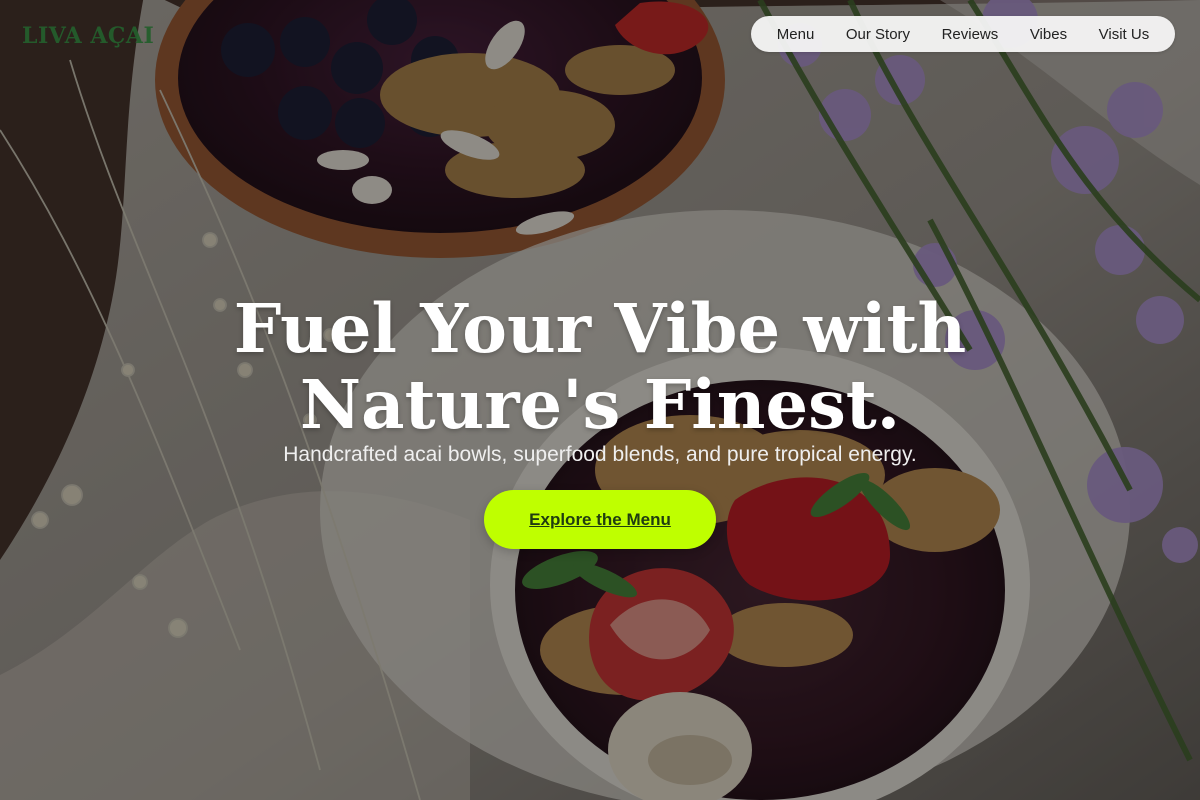 This screenshot has width=1200, height=800. What do you see at coordinates (600, 328) in the screenshot?
I see `hero-headline-line-1: Fuel Your Vibe with` at bounding box center [600, 328].